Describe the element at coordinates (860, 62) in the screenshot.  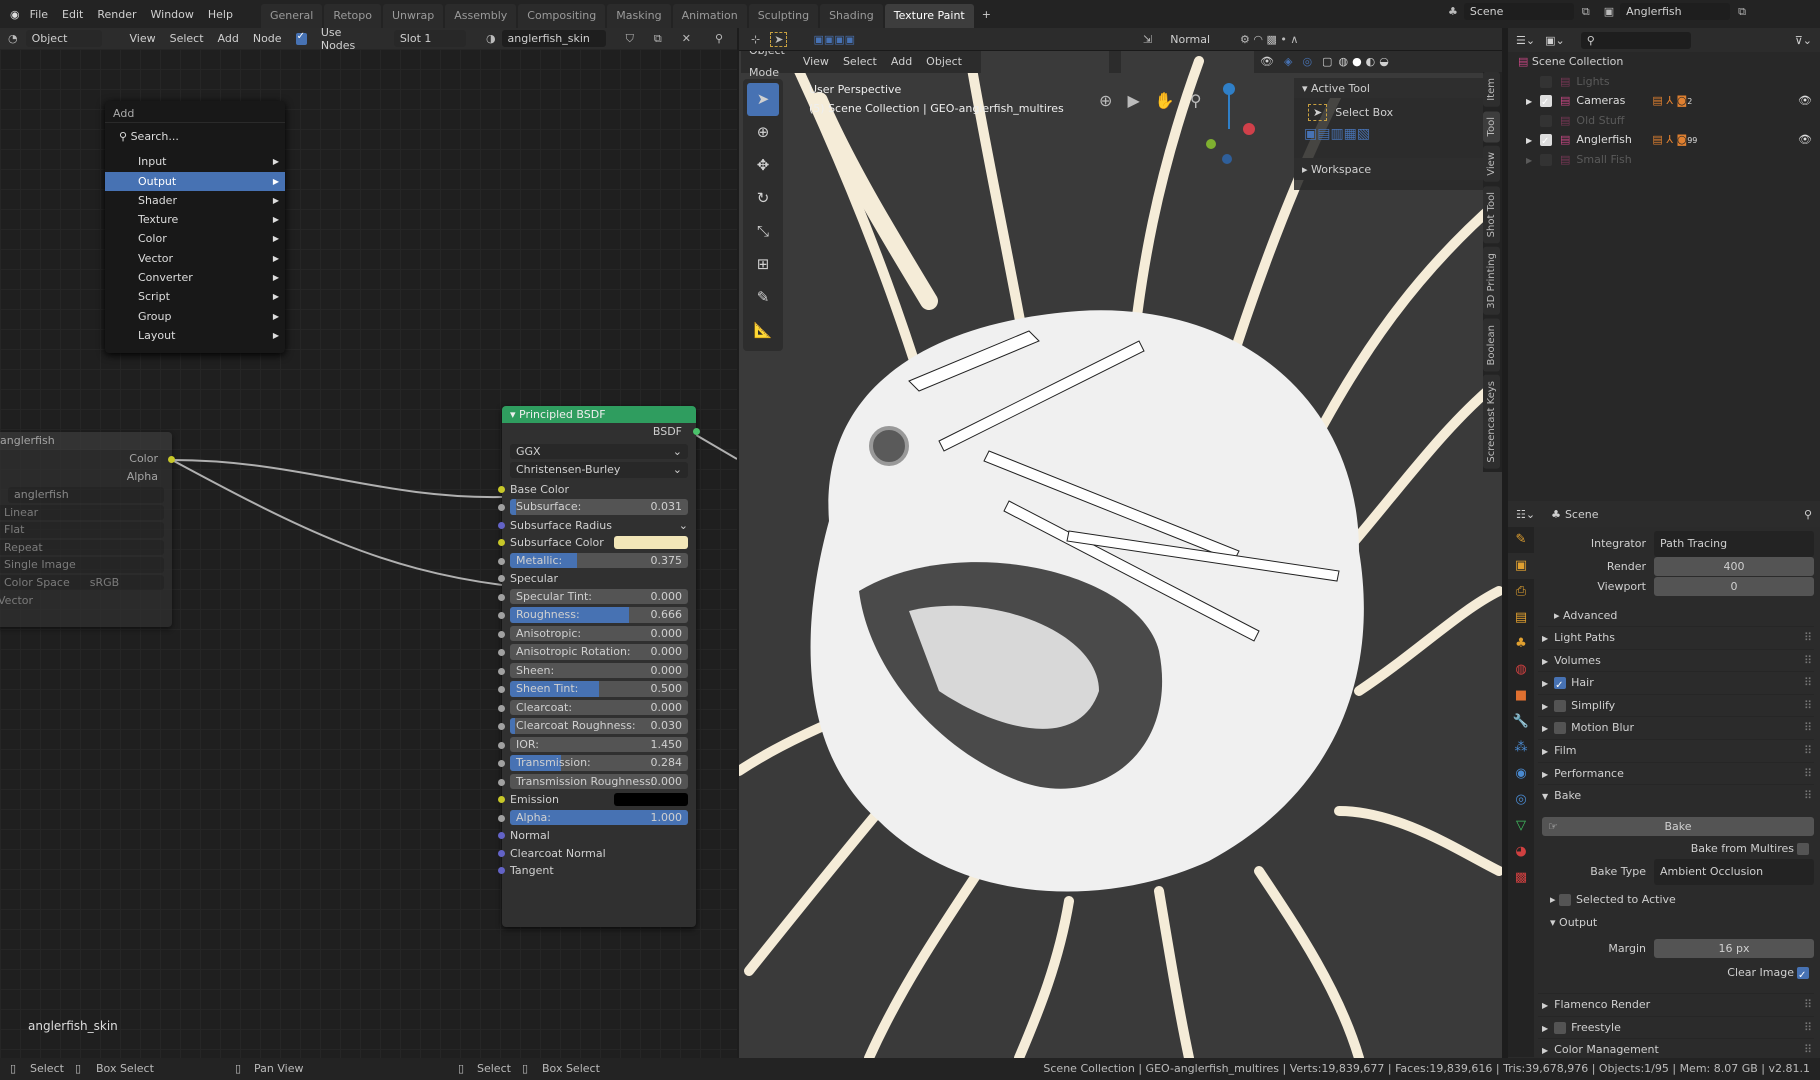
I see `menu-select: Select` at that location.